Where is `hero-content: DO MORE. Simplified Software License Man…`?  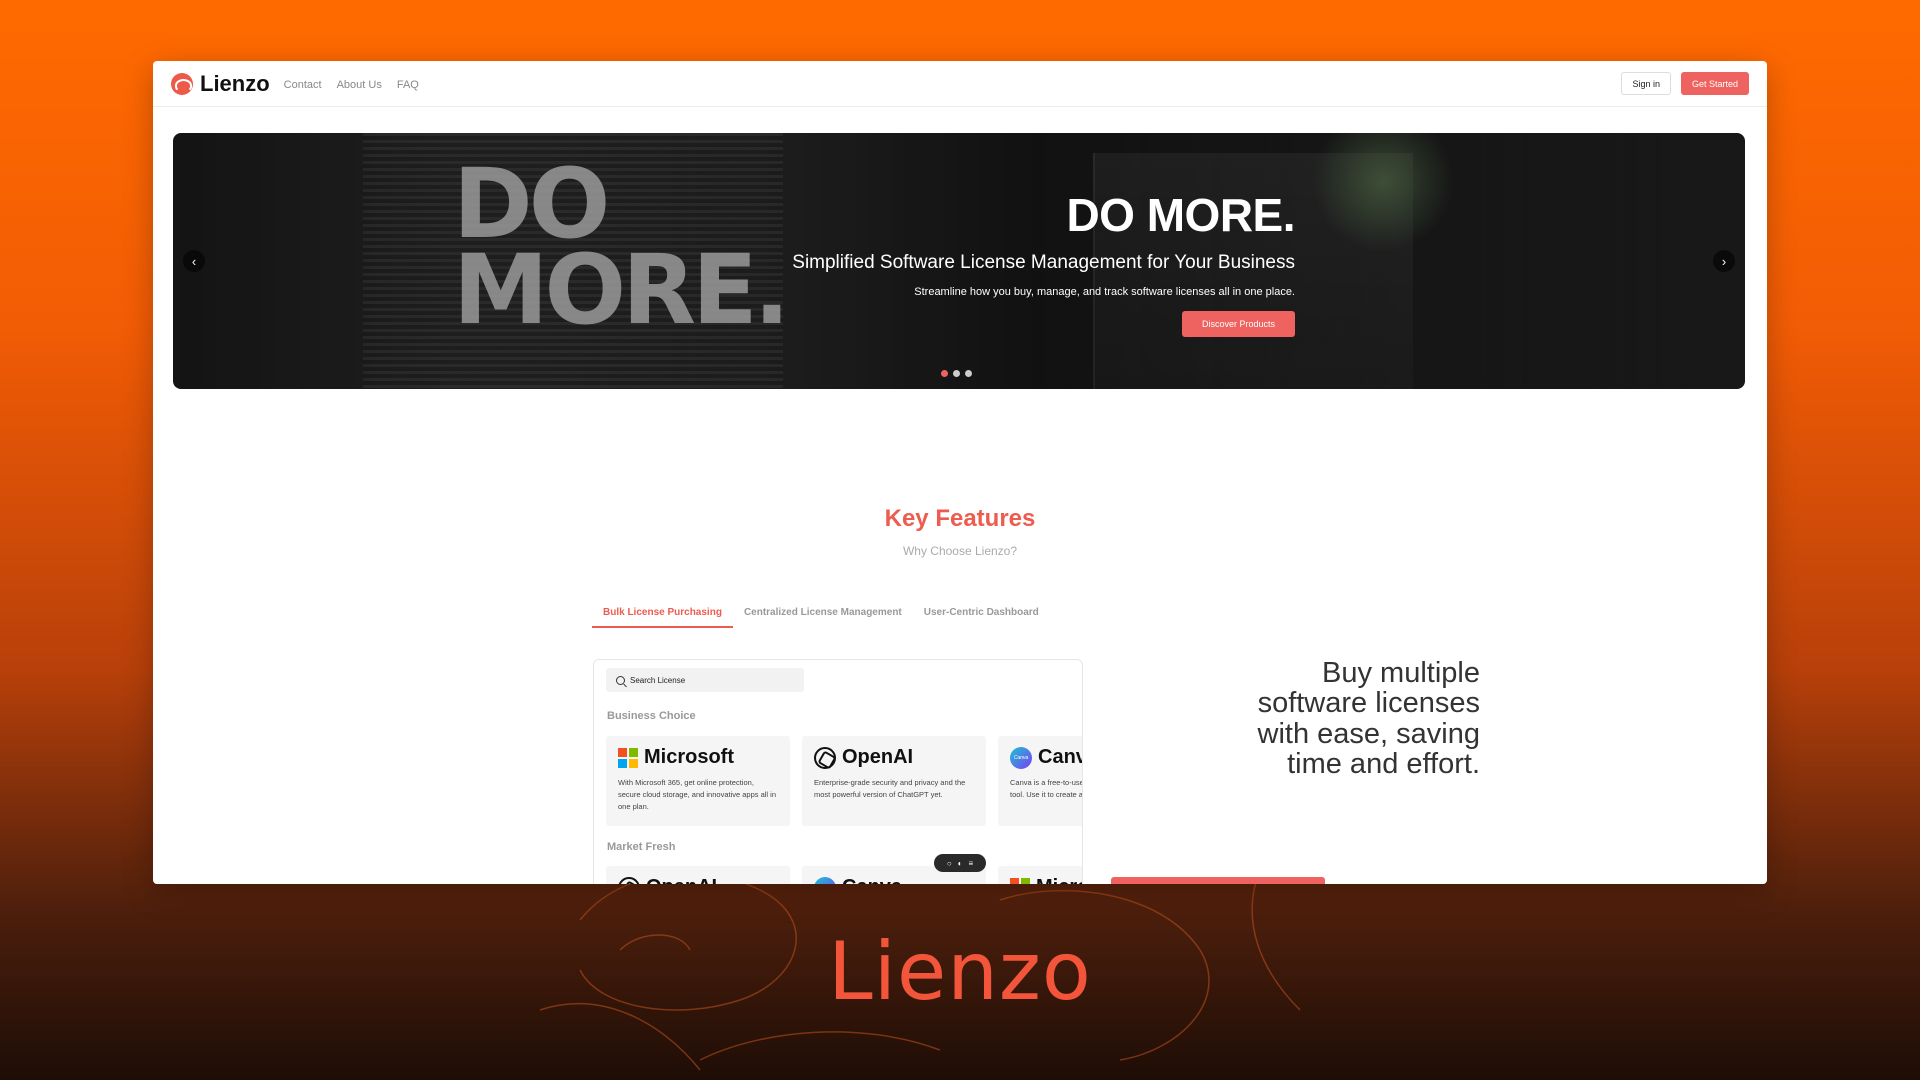 hero-content: DO MORE. Simplified Software License Man… is located at coordinates (1043, 262).